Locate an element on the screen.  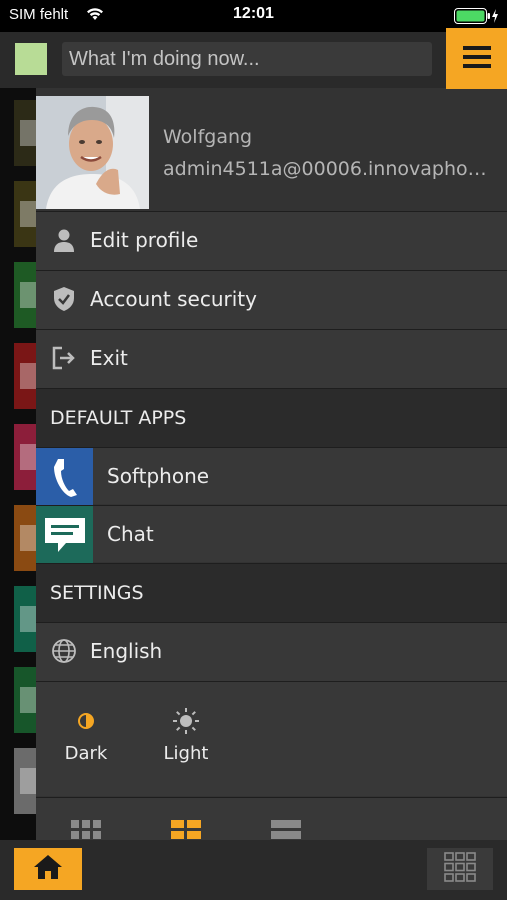
profile-name: Wolfgang is located at coordinates (208, 137).